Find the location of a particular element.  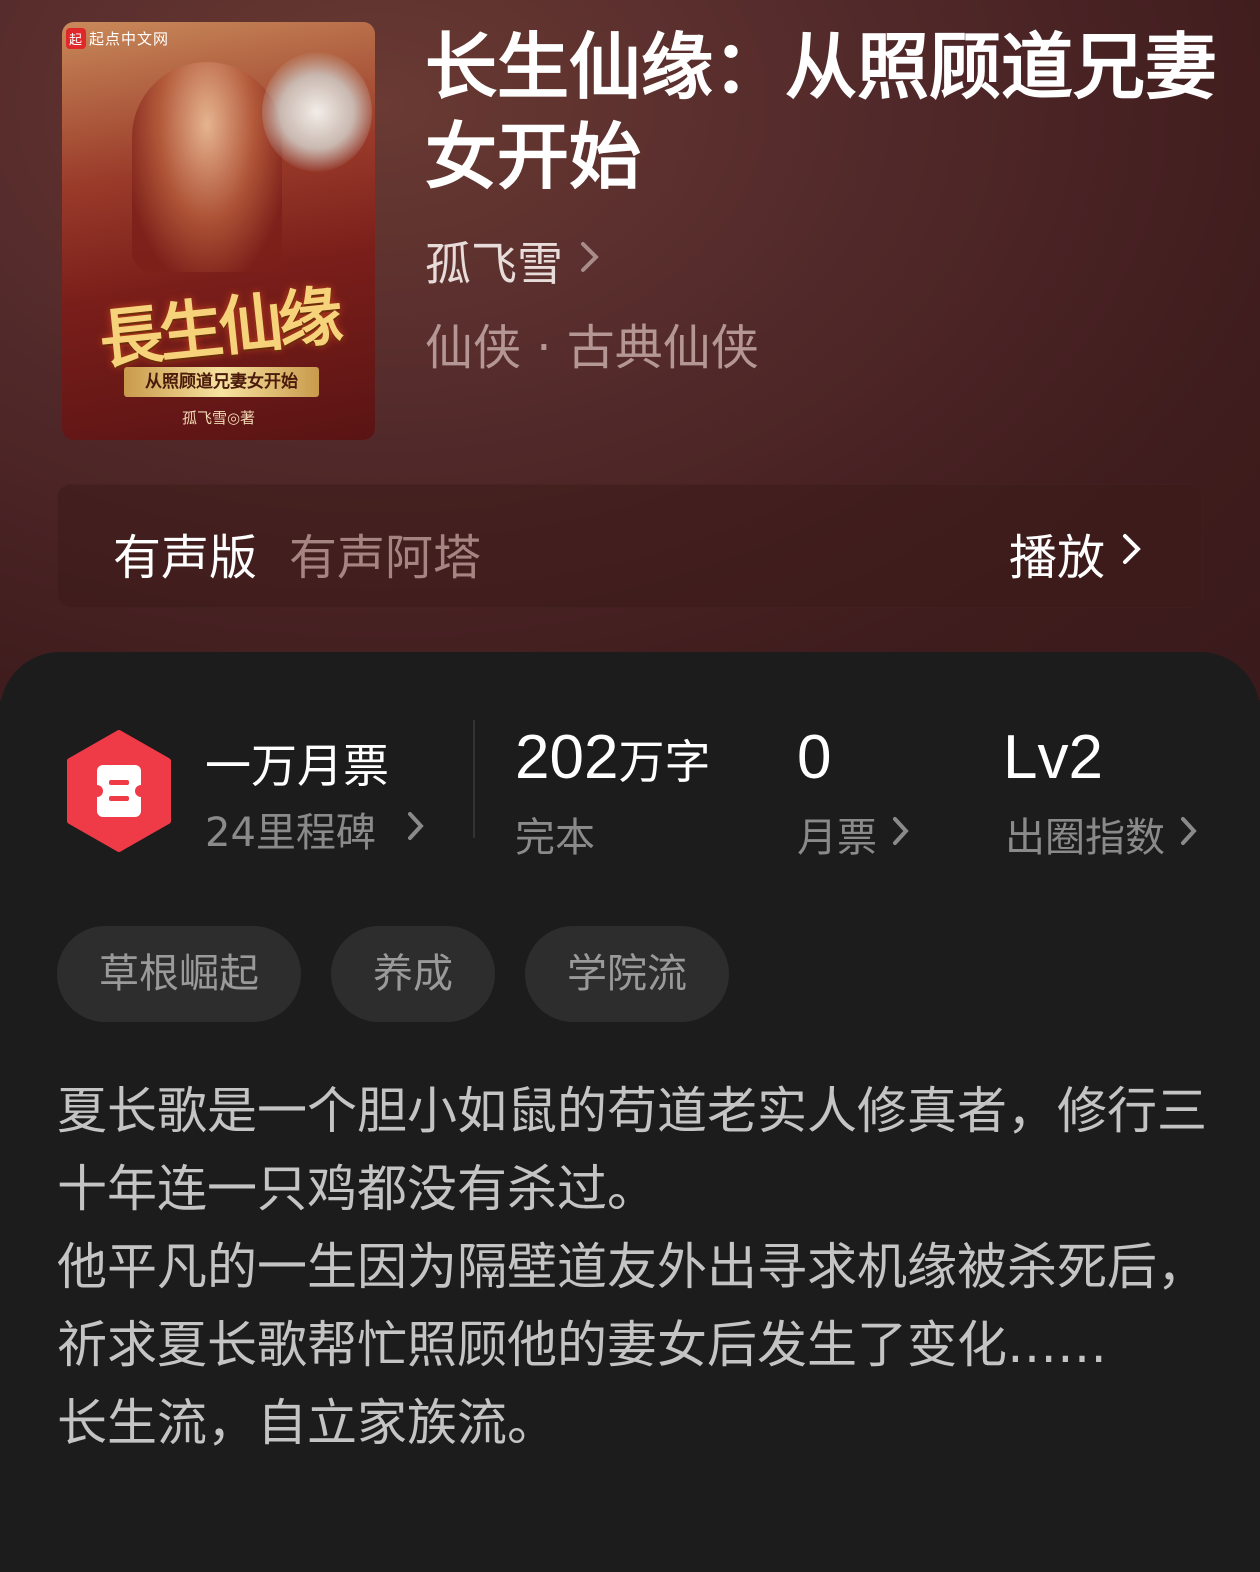

cover-publisher-logo: 起起点中文网 is located at coordinates (117, 38).